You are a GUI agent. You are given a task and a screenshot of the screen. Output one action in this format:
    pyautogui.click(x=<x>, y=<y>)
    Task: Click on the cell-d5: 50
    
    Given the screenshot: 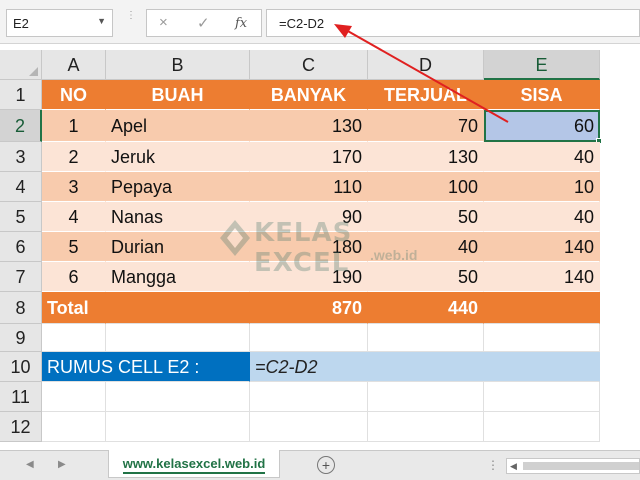 What is the action you would take?
    pyautogui.click(x=426, y=217)
    